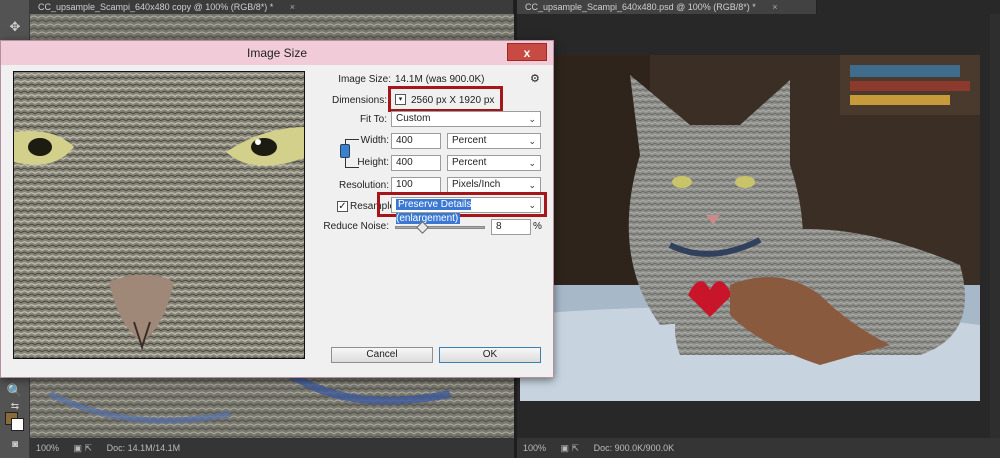 The image size is (1000, 458). I want to click on height-unit-value: Percent, so click(469, 162).